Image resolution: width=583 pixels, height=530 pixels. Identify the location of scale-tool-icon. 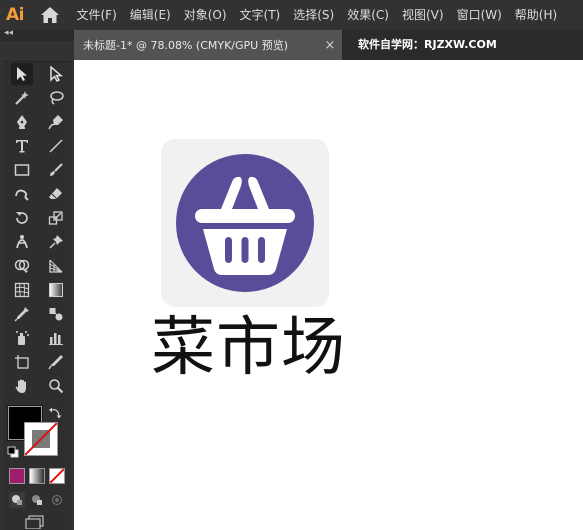
(56, 218).